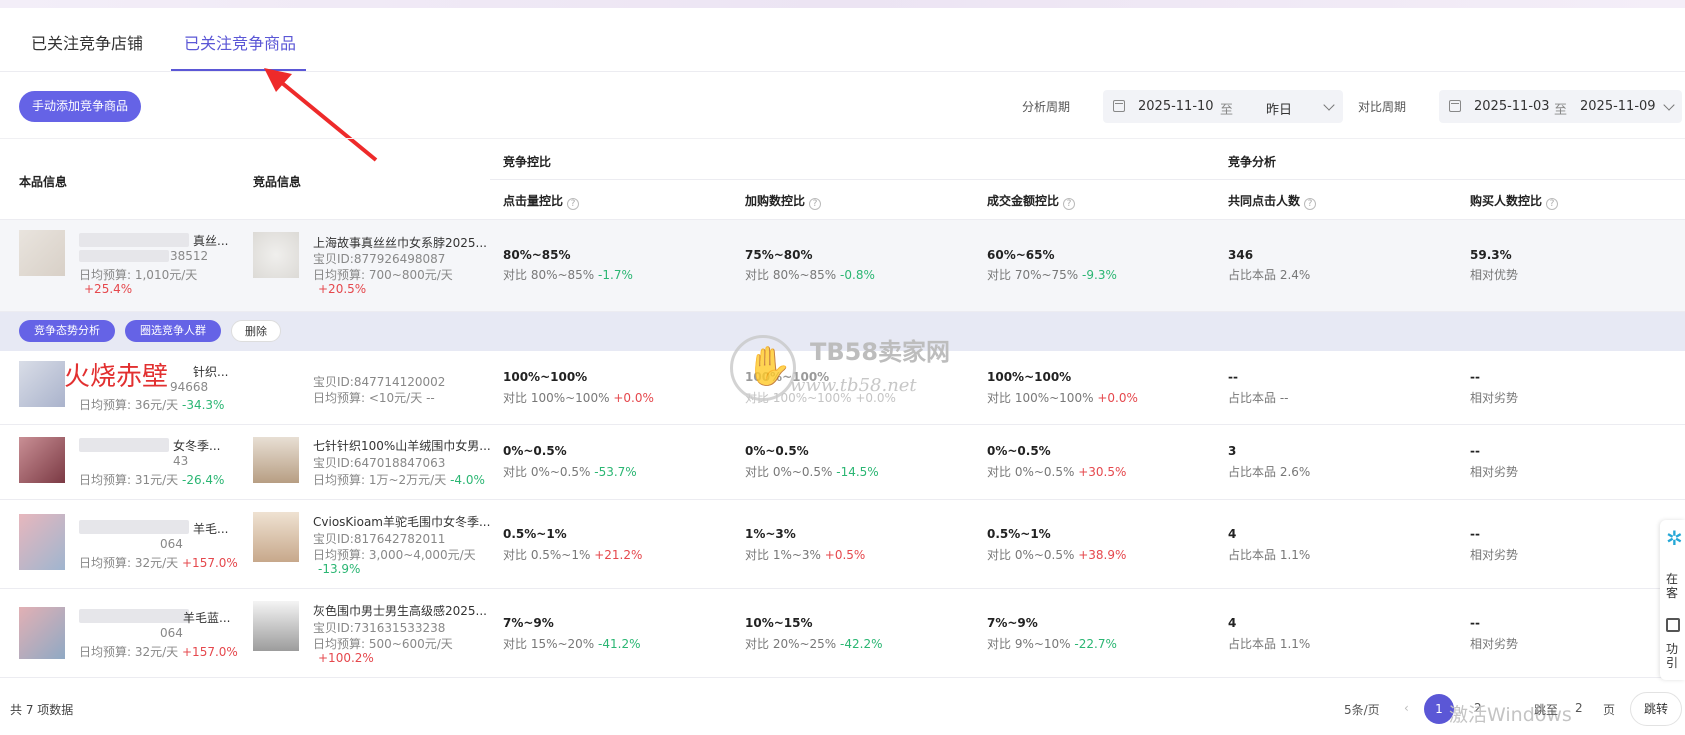 This screenshot has height=735, width=1685. What do you see at coordinates (527, 162) in the screenshot?
I see `group-competition-ratio: 竞争控比` at bounding box center [527, 162].